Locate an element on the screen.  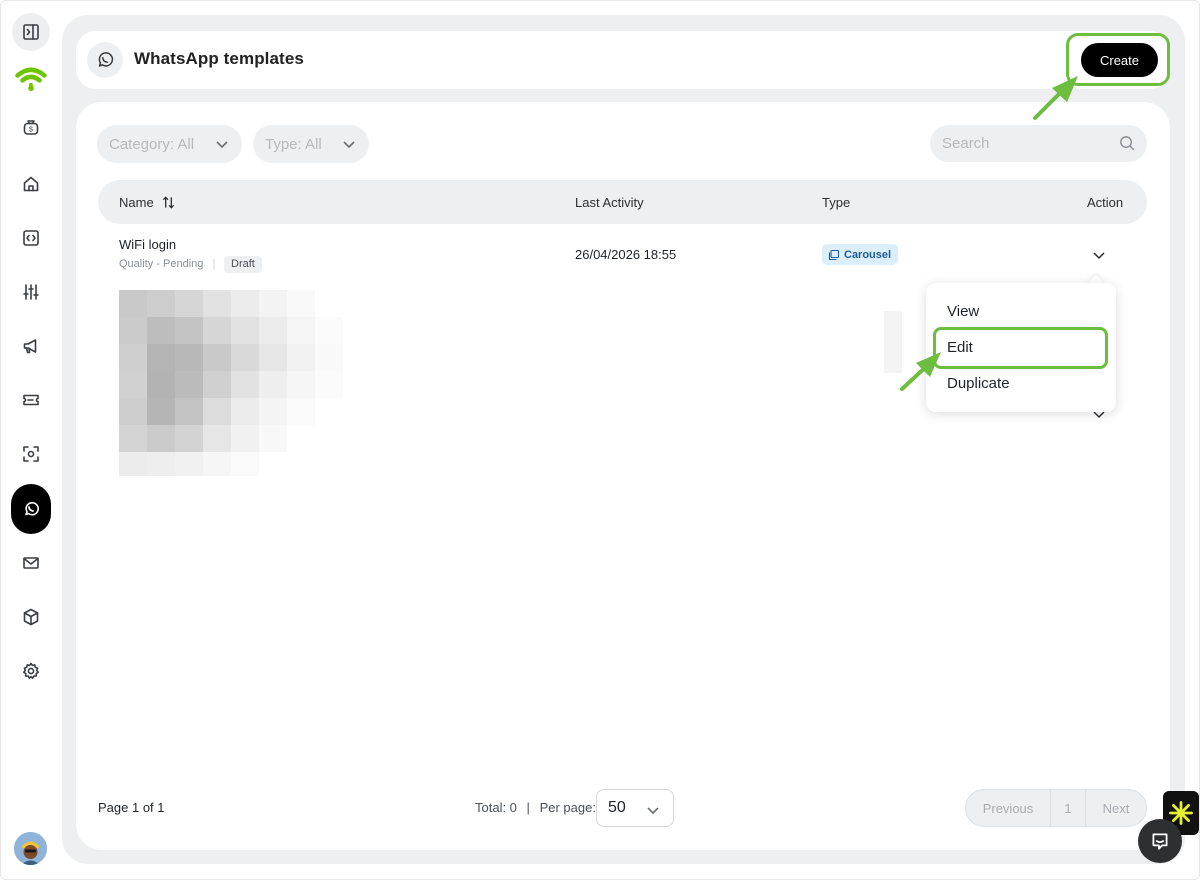
menu-item-view: View is located at coordinates (963, 311).